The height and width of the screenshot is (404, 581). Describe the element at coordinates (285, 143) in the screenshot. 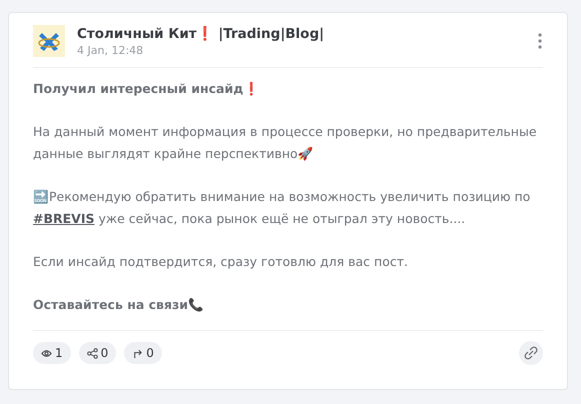

I see `post-paragraph: На данный момент информация в процессе проверки, но предварительные данные выглядят крайне перспективно🚀` at that location.